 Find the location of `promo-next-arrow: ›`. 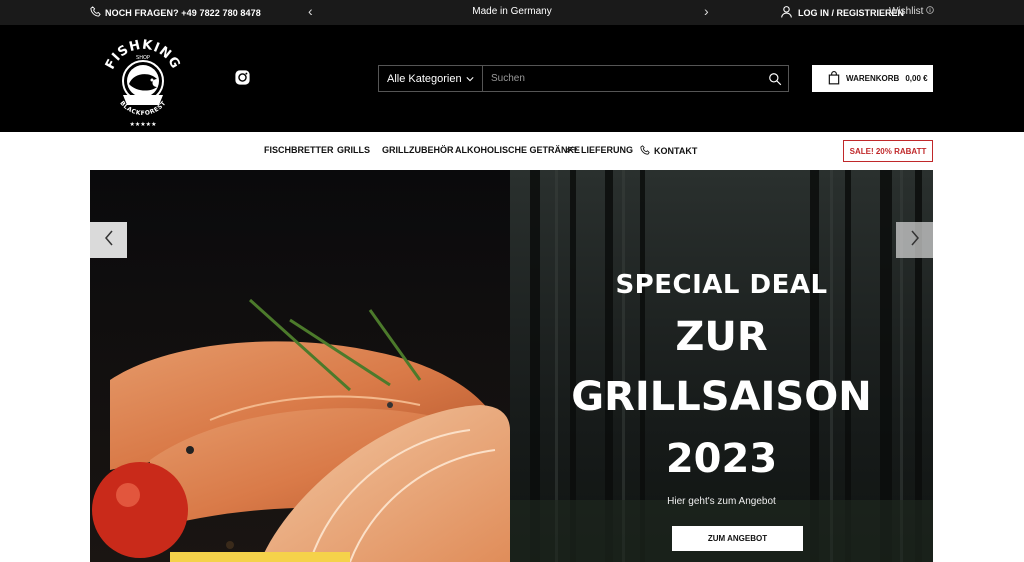

promo-next-arrow: › is located at coordinates (706, 11).